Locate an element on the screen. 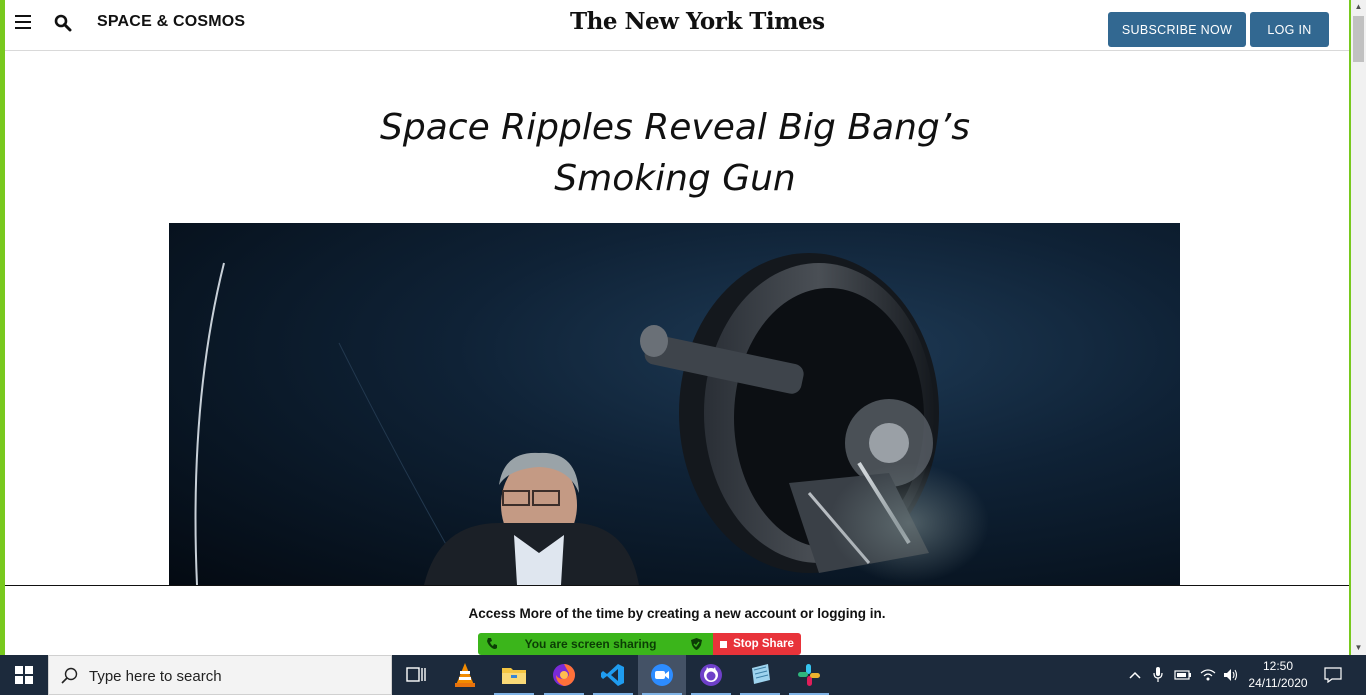 This screenshot has height=695, width=1366. start-button is located at coordinates (24, 675).